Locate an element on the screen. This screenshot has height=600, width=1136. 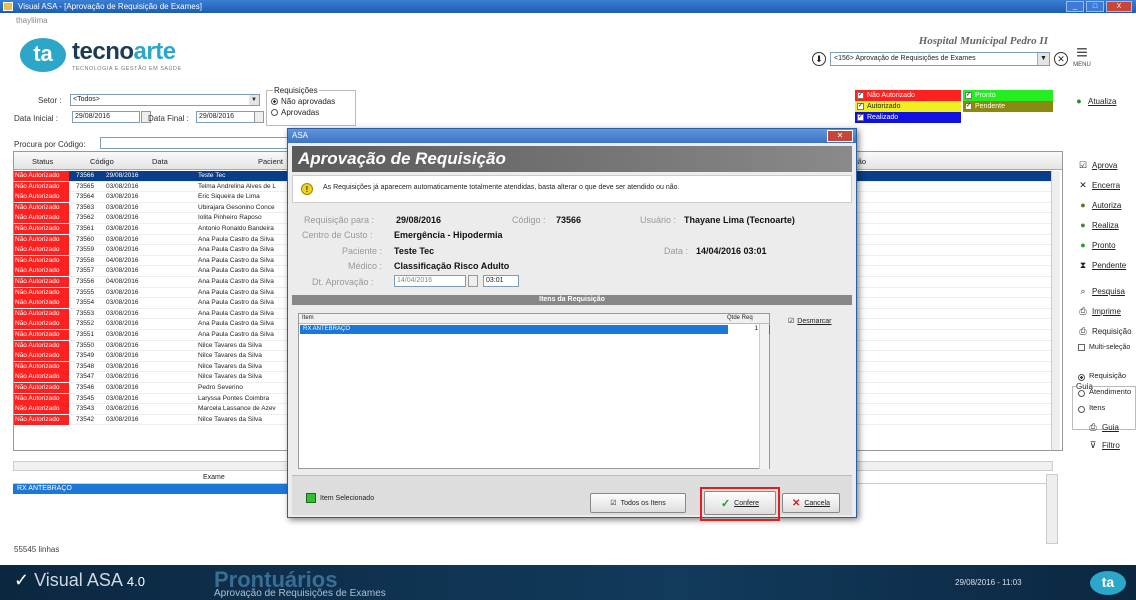
desmarcar-button: ☑ Desmarcar is located at coordinates (810, 321).